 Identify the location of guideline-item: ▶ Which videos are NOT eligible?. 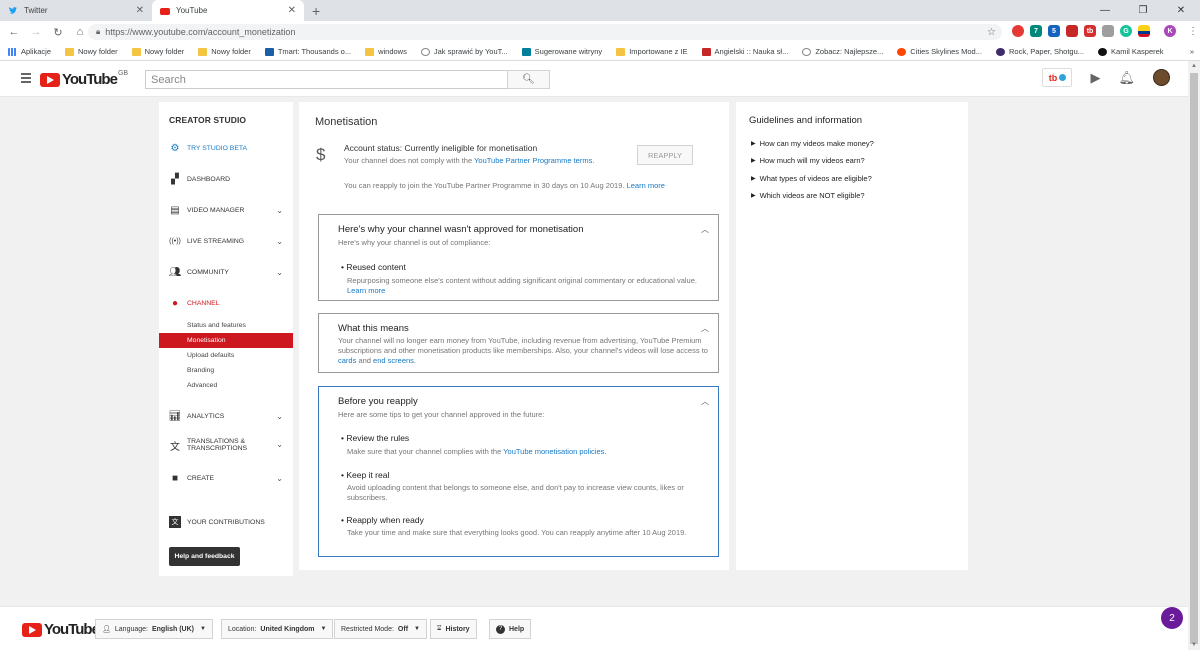
(808, 195).